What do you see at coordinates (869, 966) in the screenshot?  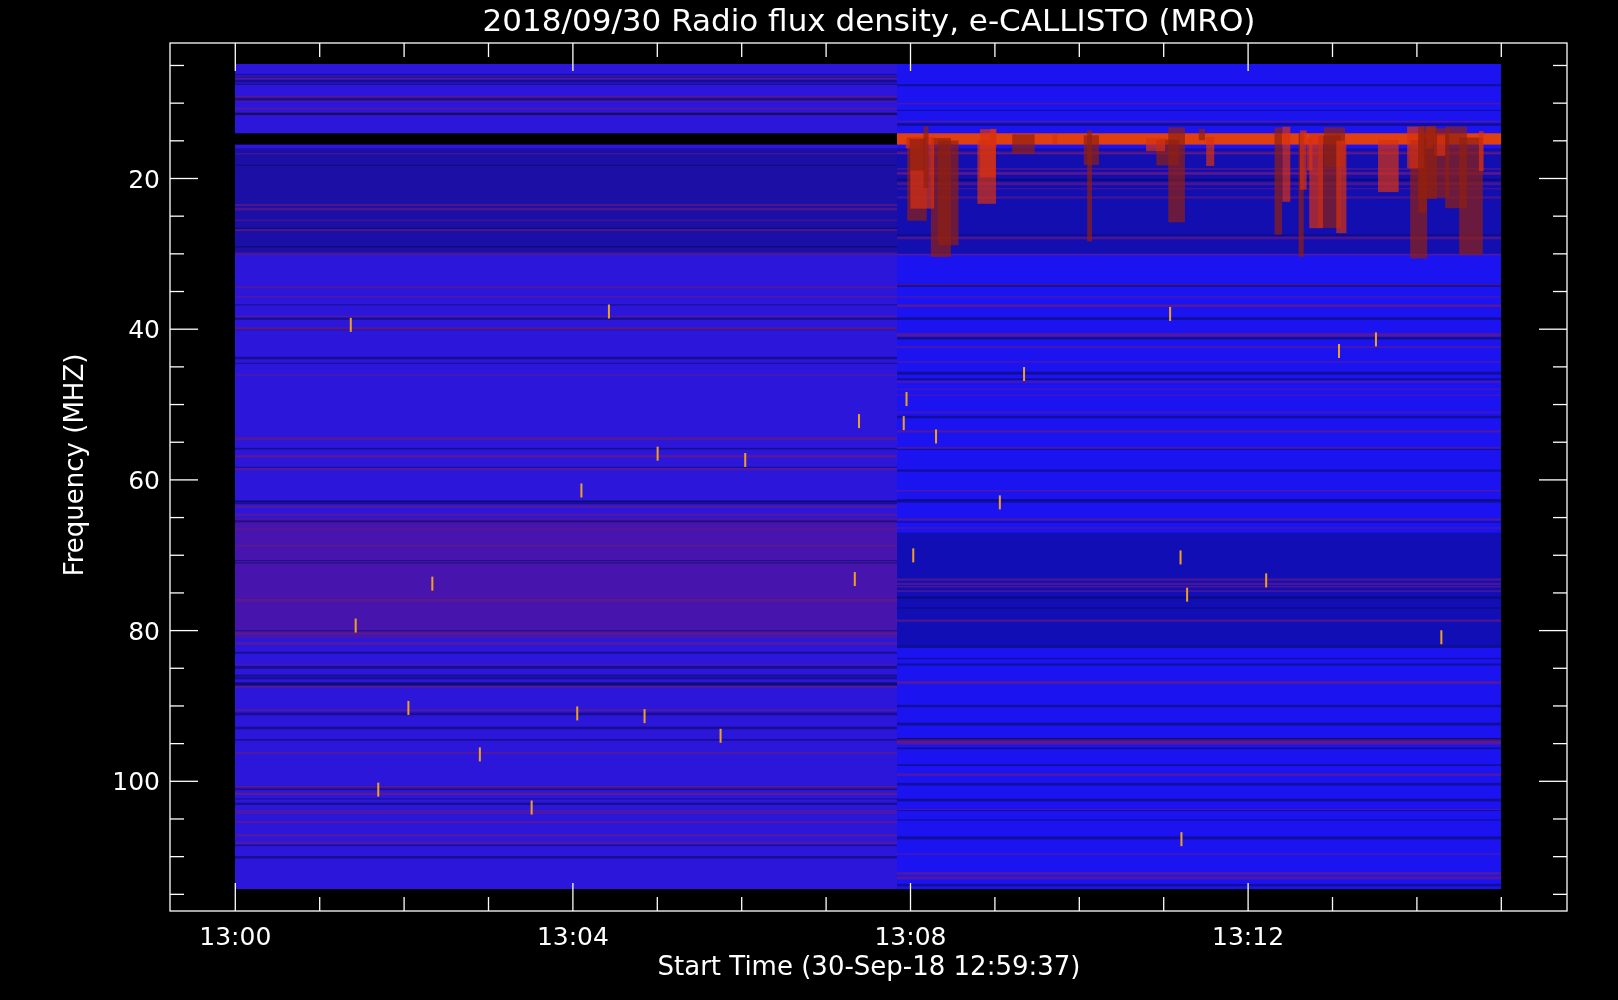 I see `axis-label: Start Time (30-Sep-18 12:59:37)` at bounding box center [869, 966].